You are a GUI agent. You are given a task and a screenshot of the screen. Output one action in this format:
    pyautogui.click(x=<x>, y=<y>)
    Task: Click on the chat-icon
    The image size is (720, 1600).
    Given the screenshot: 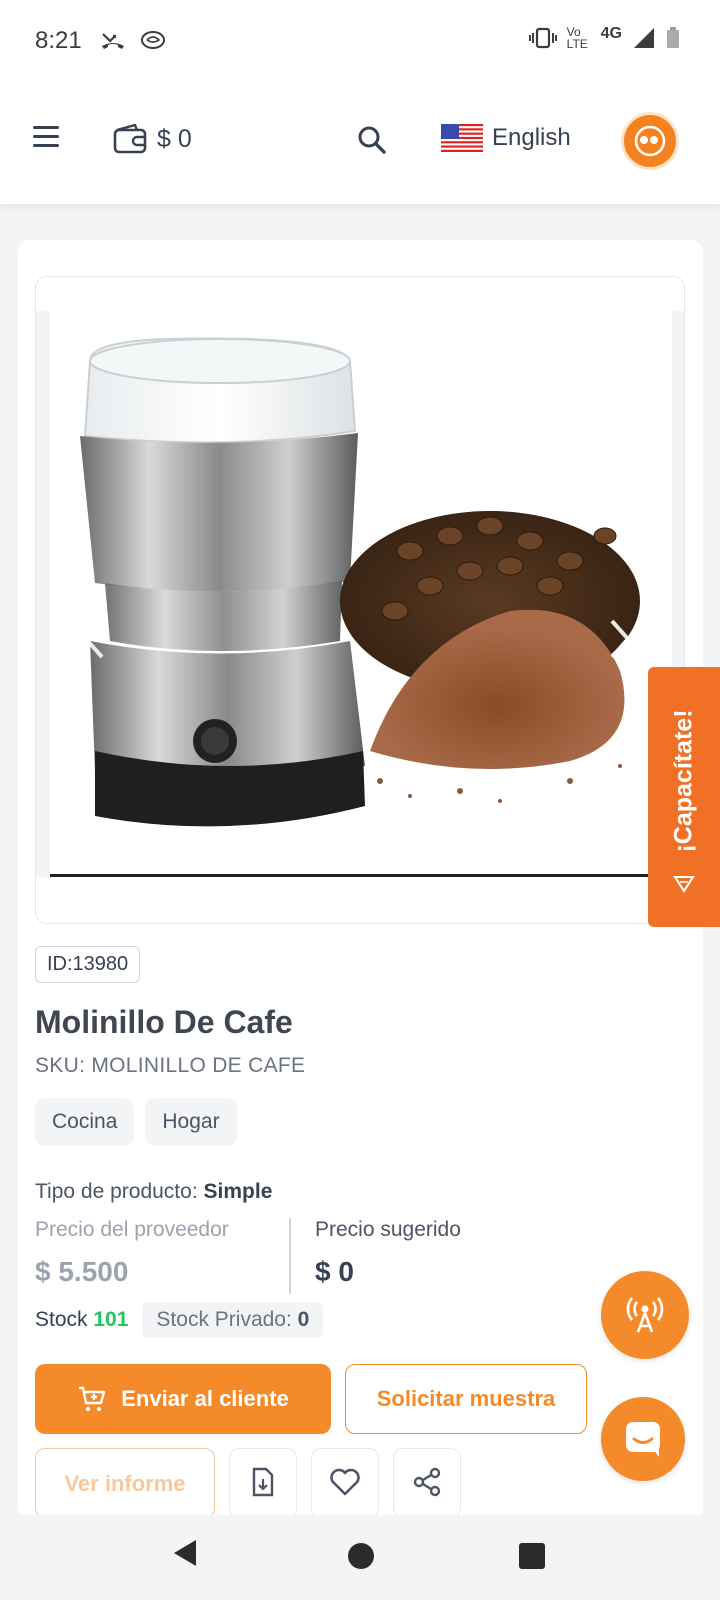 What is the action you would take?
    pyautogui.click(x=643, y=1439)
    